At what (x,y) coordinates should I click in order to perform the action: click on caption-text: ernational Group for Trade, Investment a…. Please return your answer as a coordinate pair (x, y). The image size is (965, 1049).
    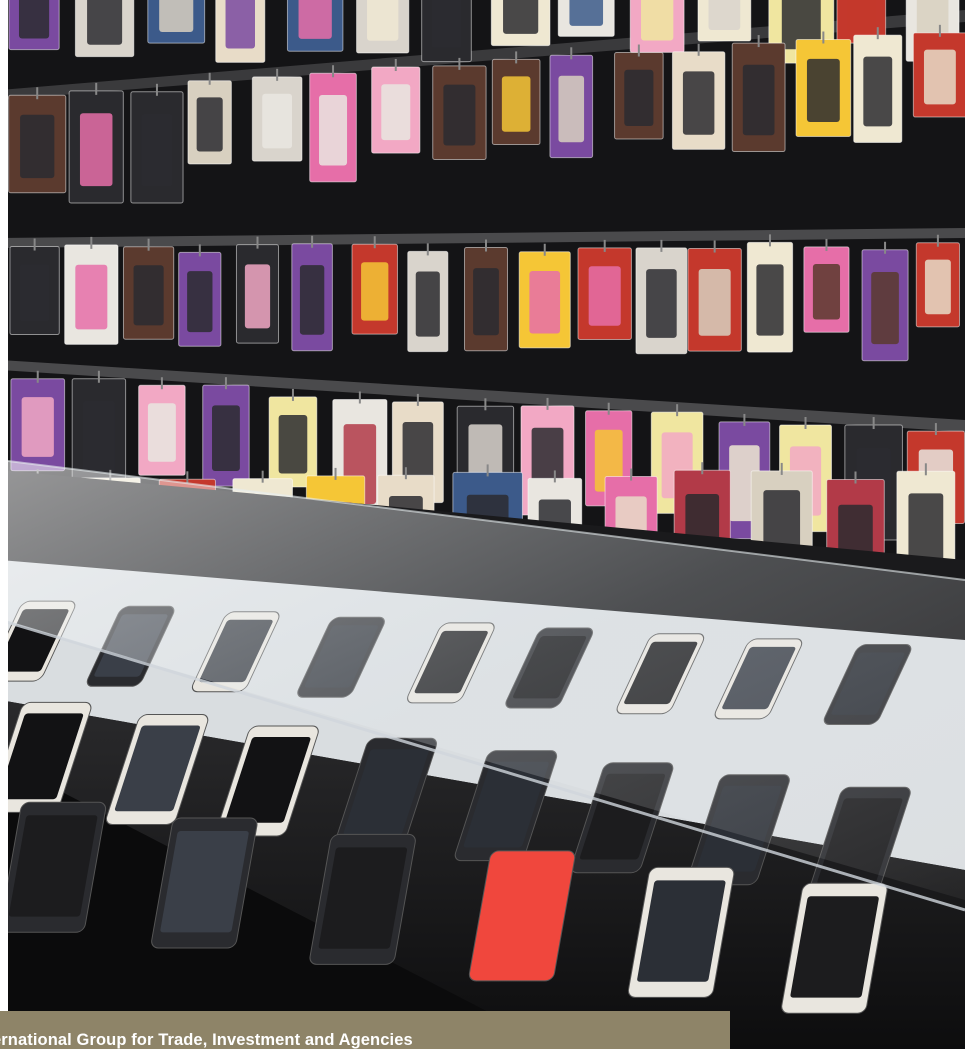
    Looking at the image, I should click on (206, 1040).